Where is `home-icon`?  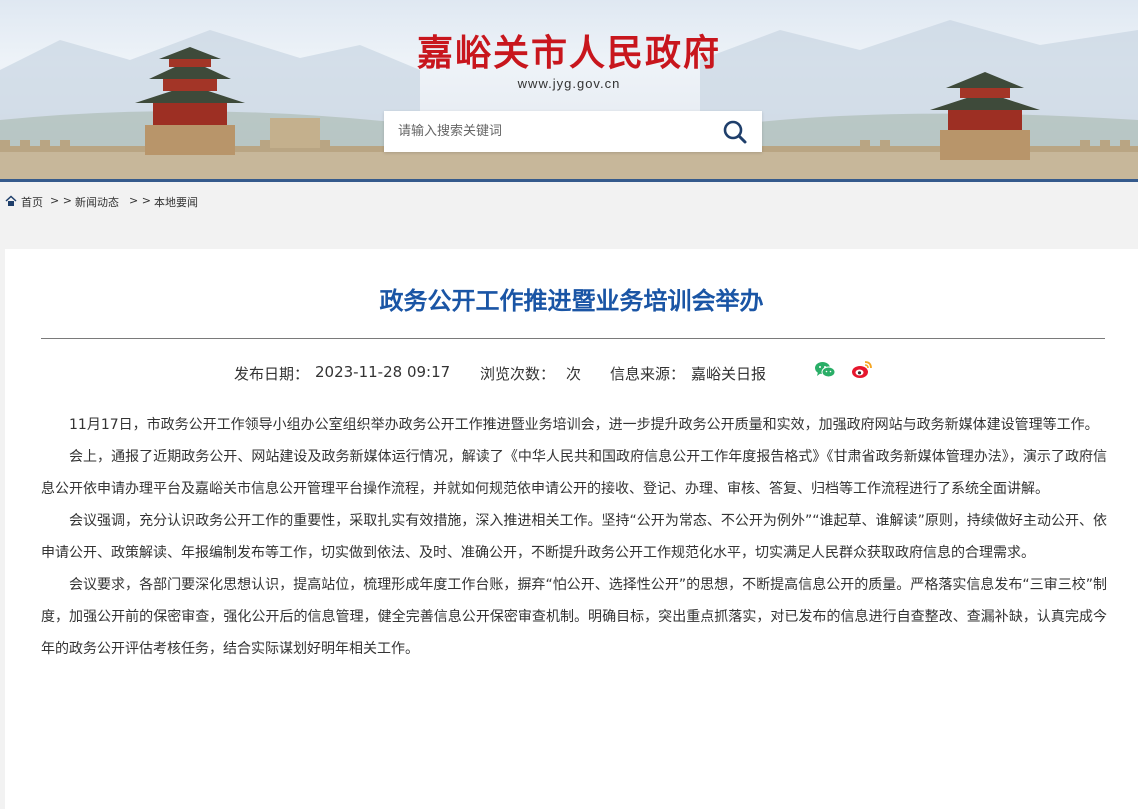 home-icon is located at coordinates (11, 200).